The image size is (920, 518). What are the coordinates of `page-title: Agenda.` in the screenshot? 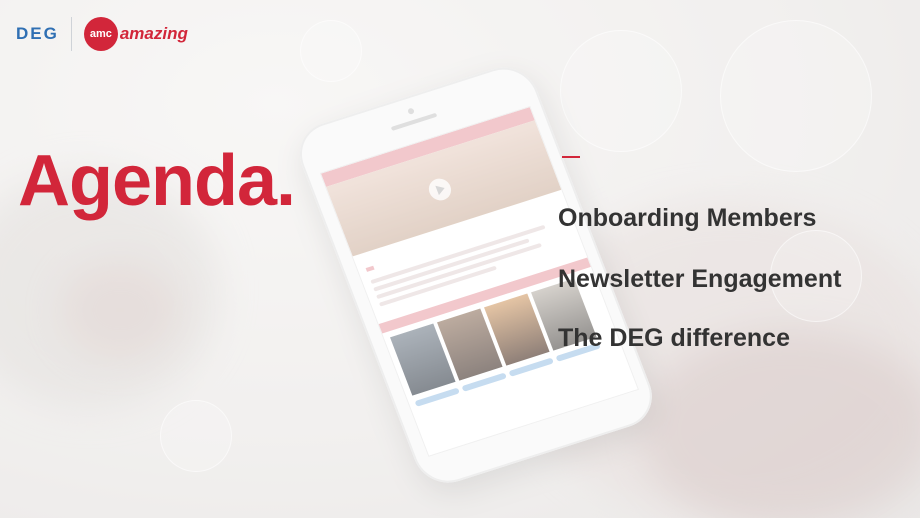 It's located at (157, 181).